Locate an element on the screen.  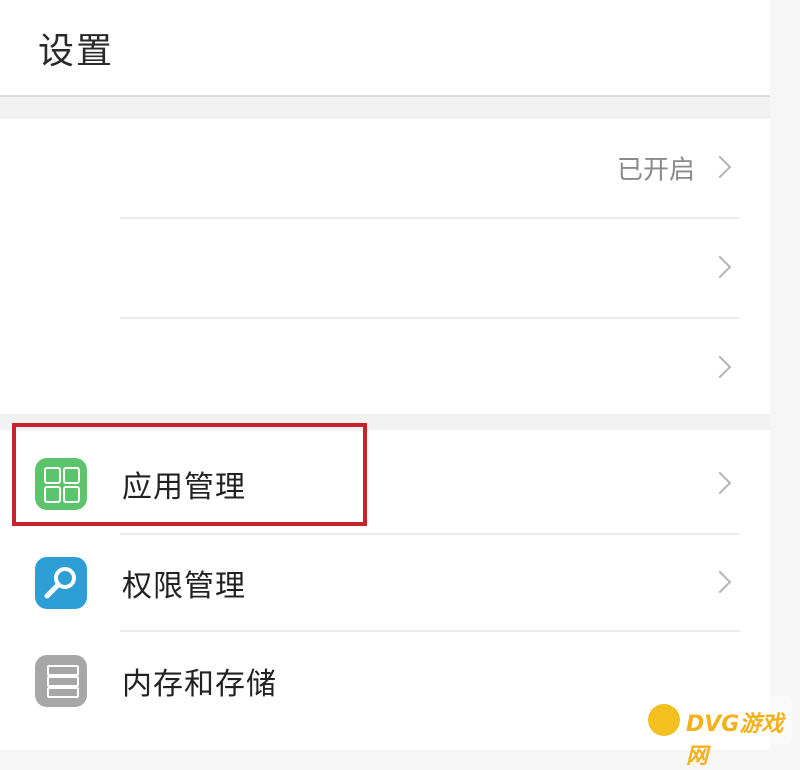
header-bar: 设置 is located at coordinates (385, 48).